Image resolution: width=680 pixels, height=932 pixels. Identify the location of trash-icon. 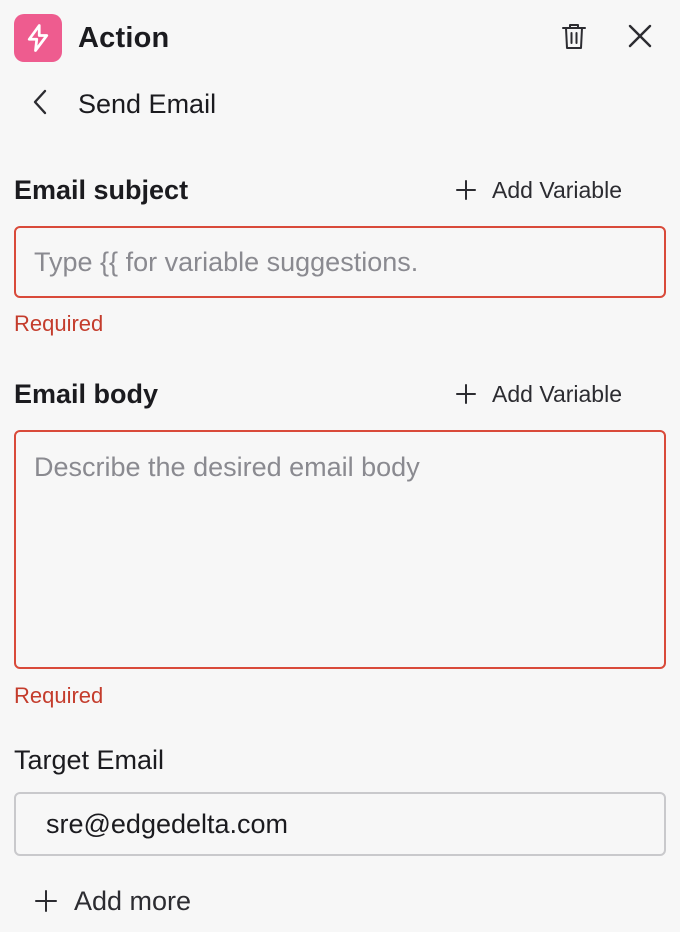
(574, 38).